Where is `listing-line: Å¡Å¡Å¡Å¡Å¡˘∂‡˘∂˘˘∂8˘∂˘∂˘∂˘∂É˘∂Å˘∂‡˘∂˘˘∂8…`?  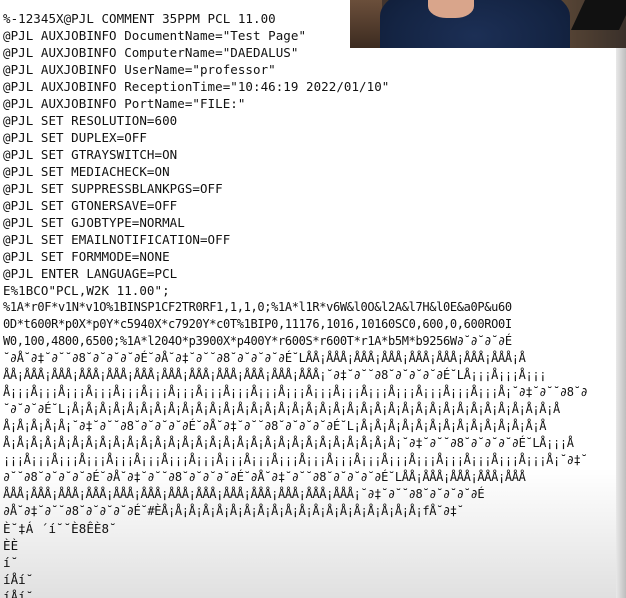 listing-line: Å¡Å¡Å¡Å¡Å¡˘∂‡˘∂˘˘∂8˘∂˘∂˘∂˘∂É˘∂Å˘∂‡˘∂˘˘∂8… is located at coordinates (275, 426).